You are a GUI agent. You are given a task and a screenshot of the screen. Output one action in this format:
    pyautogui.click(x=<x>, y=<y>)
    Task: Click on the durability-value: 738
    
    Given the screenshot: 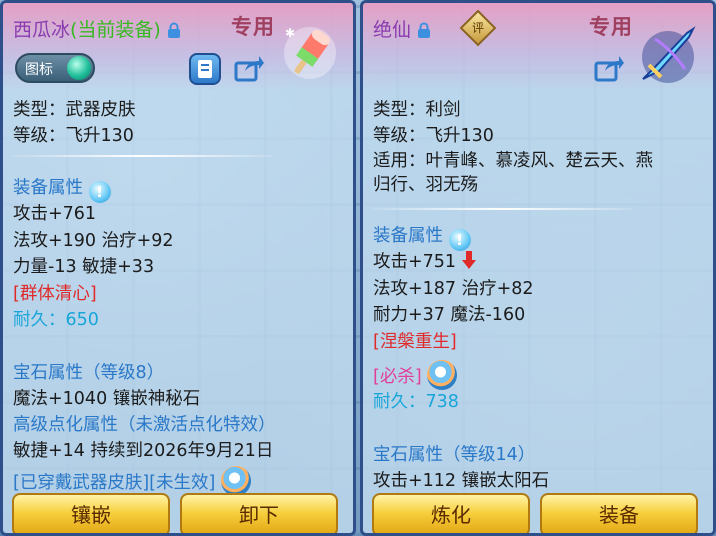 What is the action you would take?
    pyautogui.click(x=442, y=402)
    